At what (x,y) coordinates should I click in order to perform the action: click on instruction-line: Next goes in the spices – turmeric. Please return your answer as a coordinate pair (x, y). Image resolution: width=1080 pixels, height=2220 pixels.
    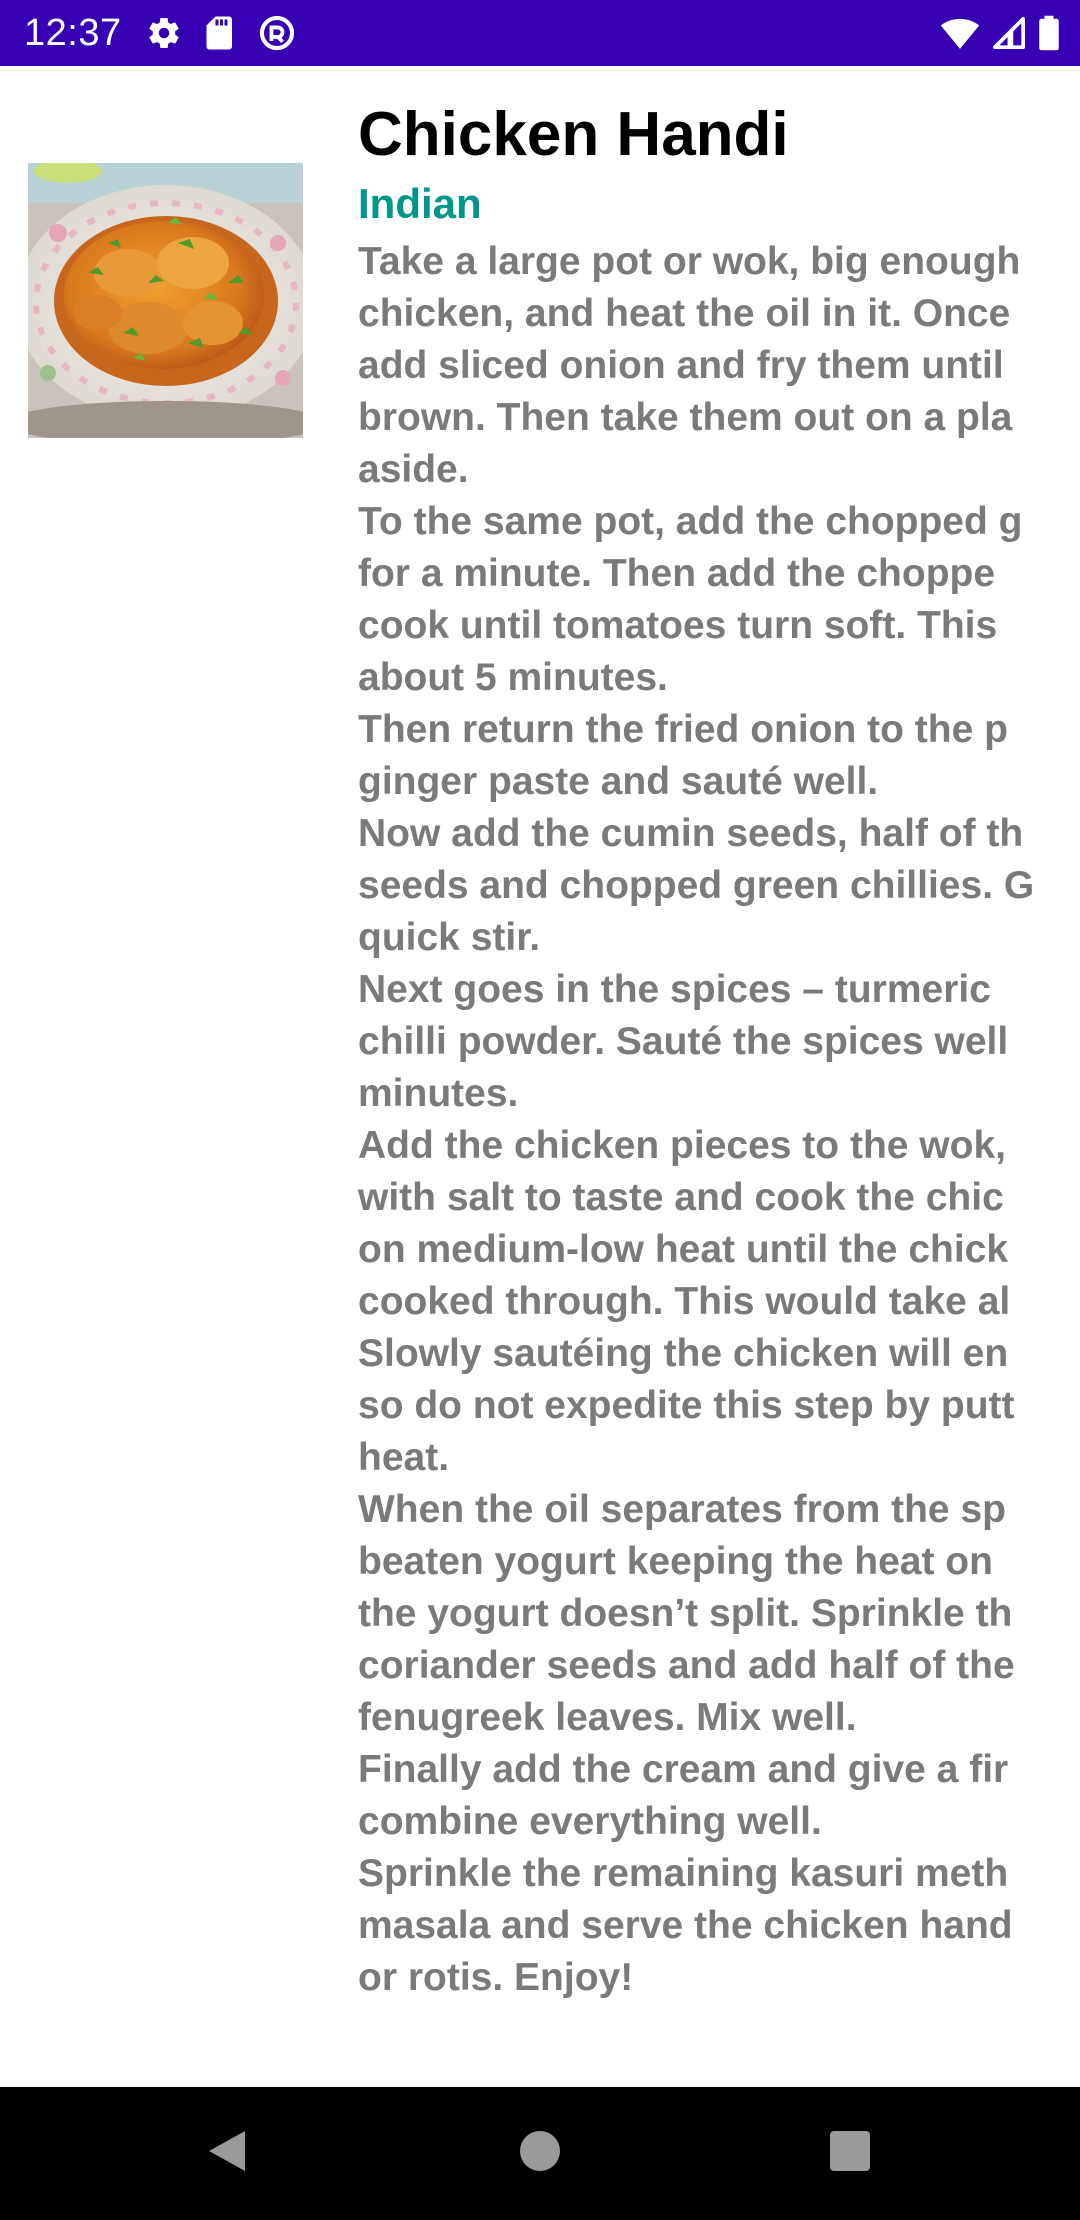
    Looking at the image, I should click on (674, 989).